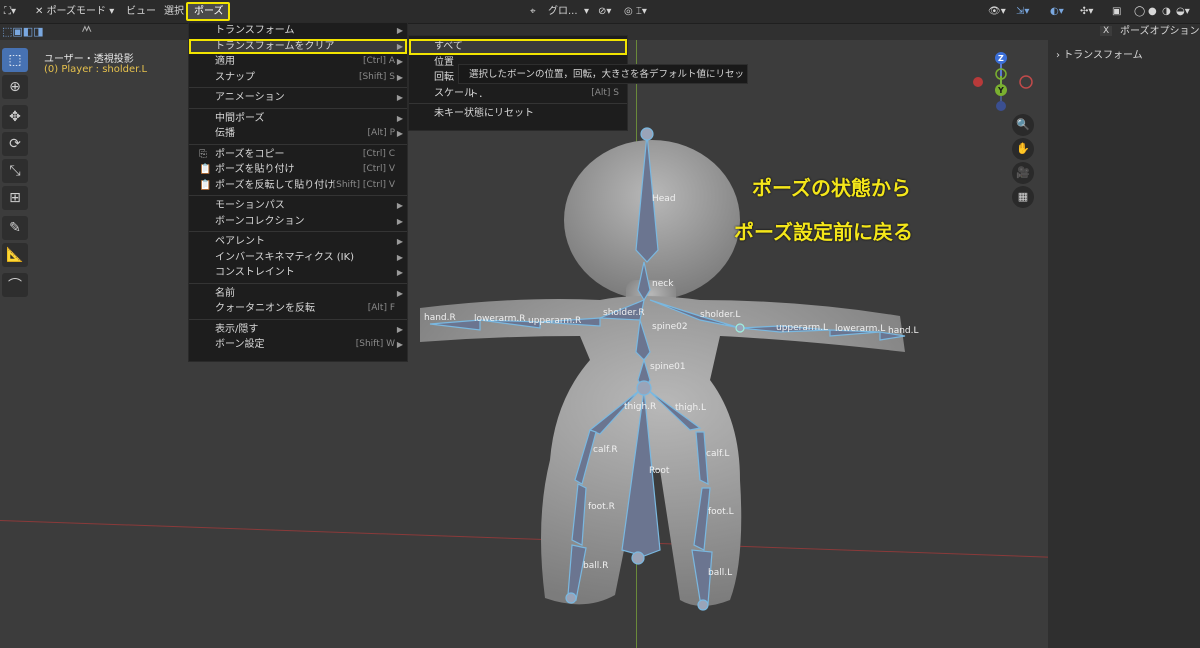  I want to click on bone-label: lowerarm.L, so click(860, 329).